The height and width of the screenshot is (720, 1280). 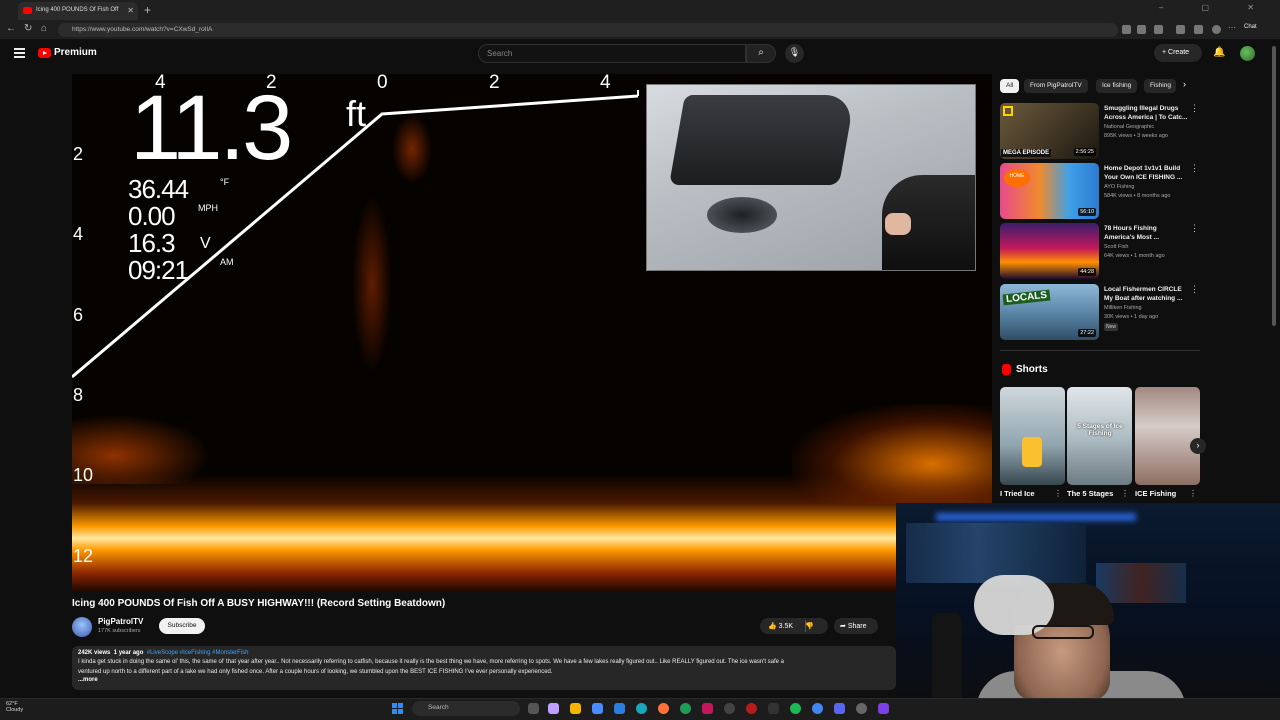 I want to click on share-button: ➦ Share, so click(x=856, y=626).